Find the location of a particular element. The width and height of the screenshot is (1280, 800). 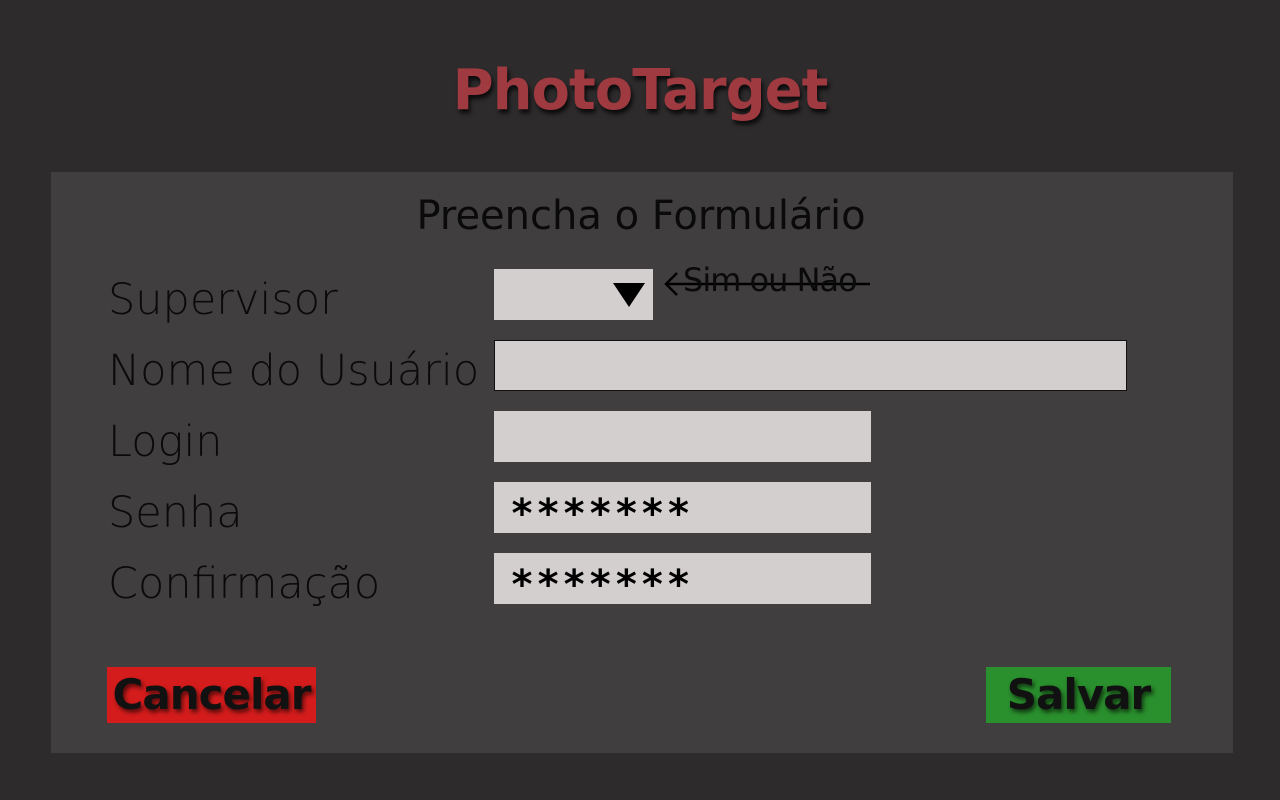

username-input is located at coordinates (810, 365).